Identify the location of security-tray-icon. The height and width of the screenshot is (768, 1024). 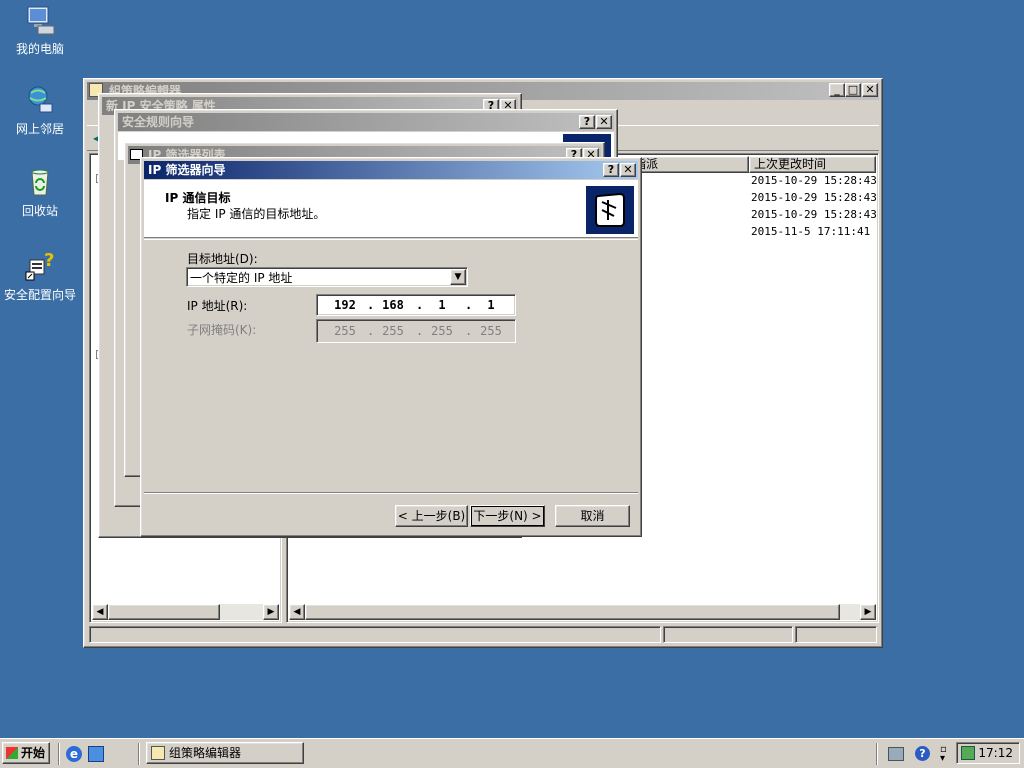
(968, 753).